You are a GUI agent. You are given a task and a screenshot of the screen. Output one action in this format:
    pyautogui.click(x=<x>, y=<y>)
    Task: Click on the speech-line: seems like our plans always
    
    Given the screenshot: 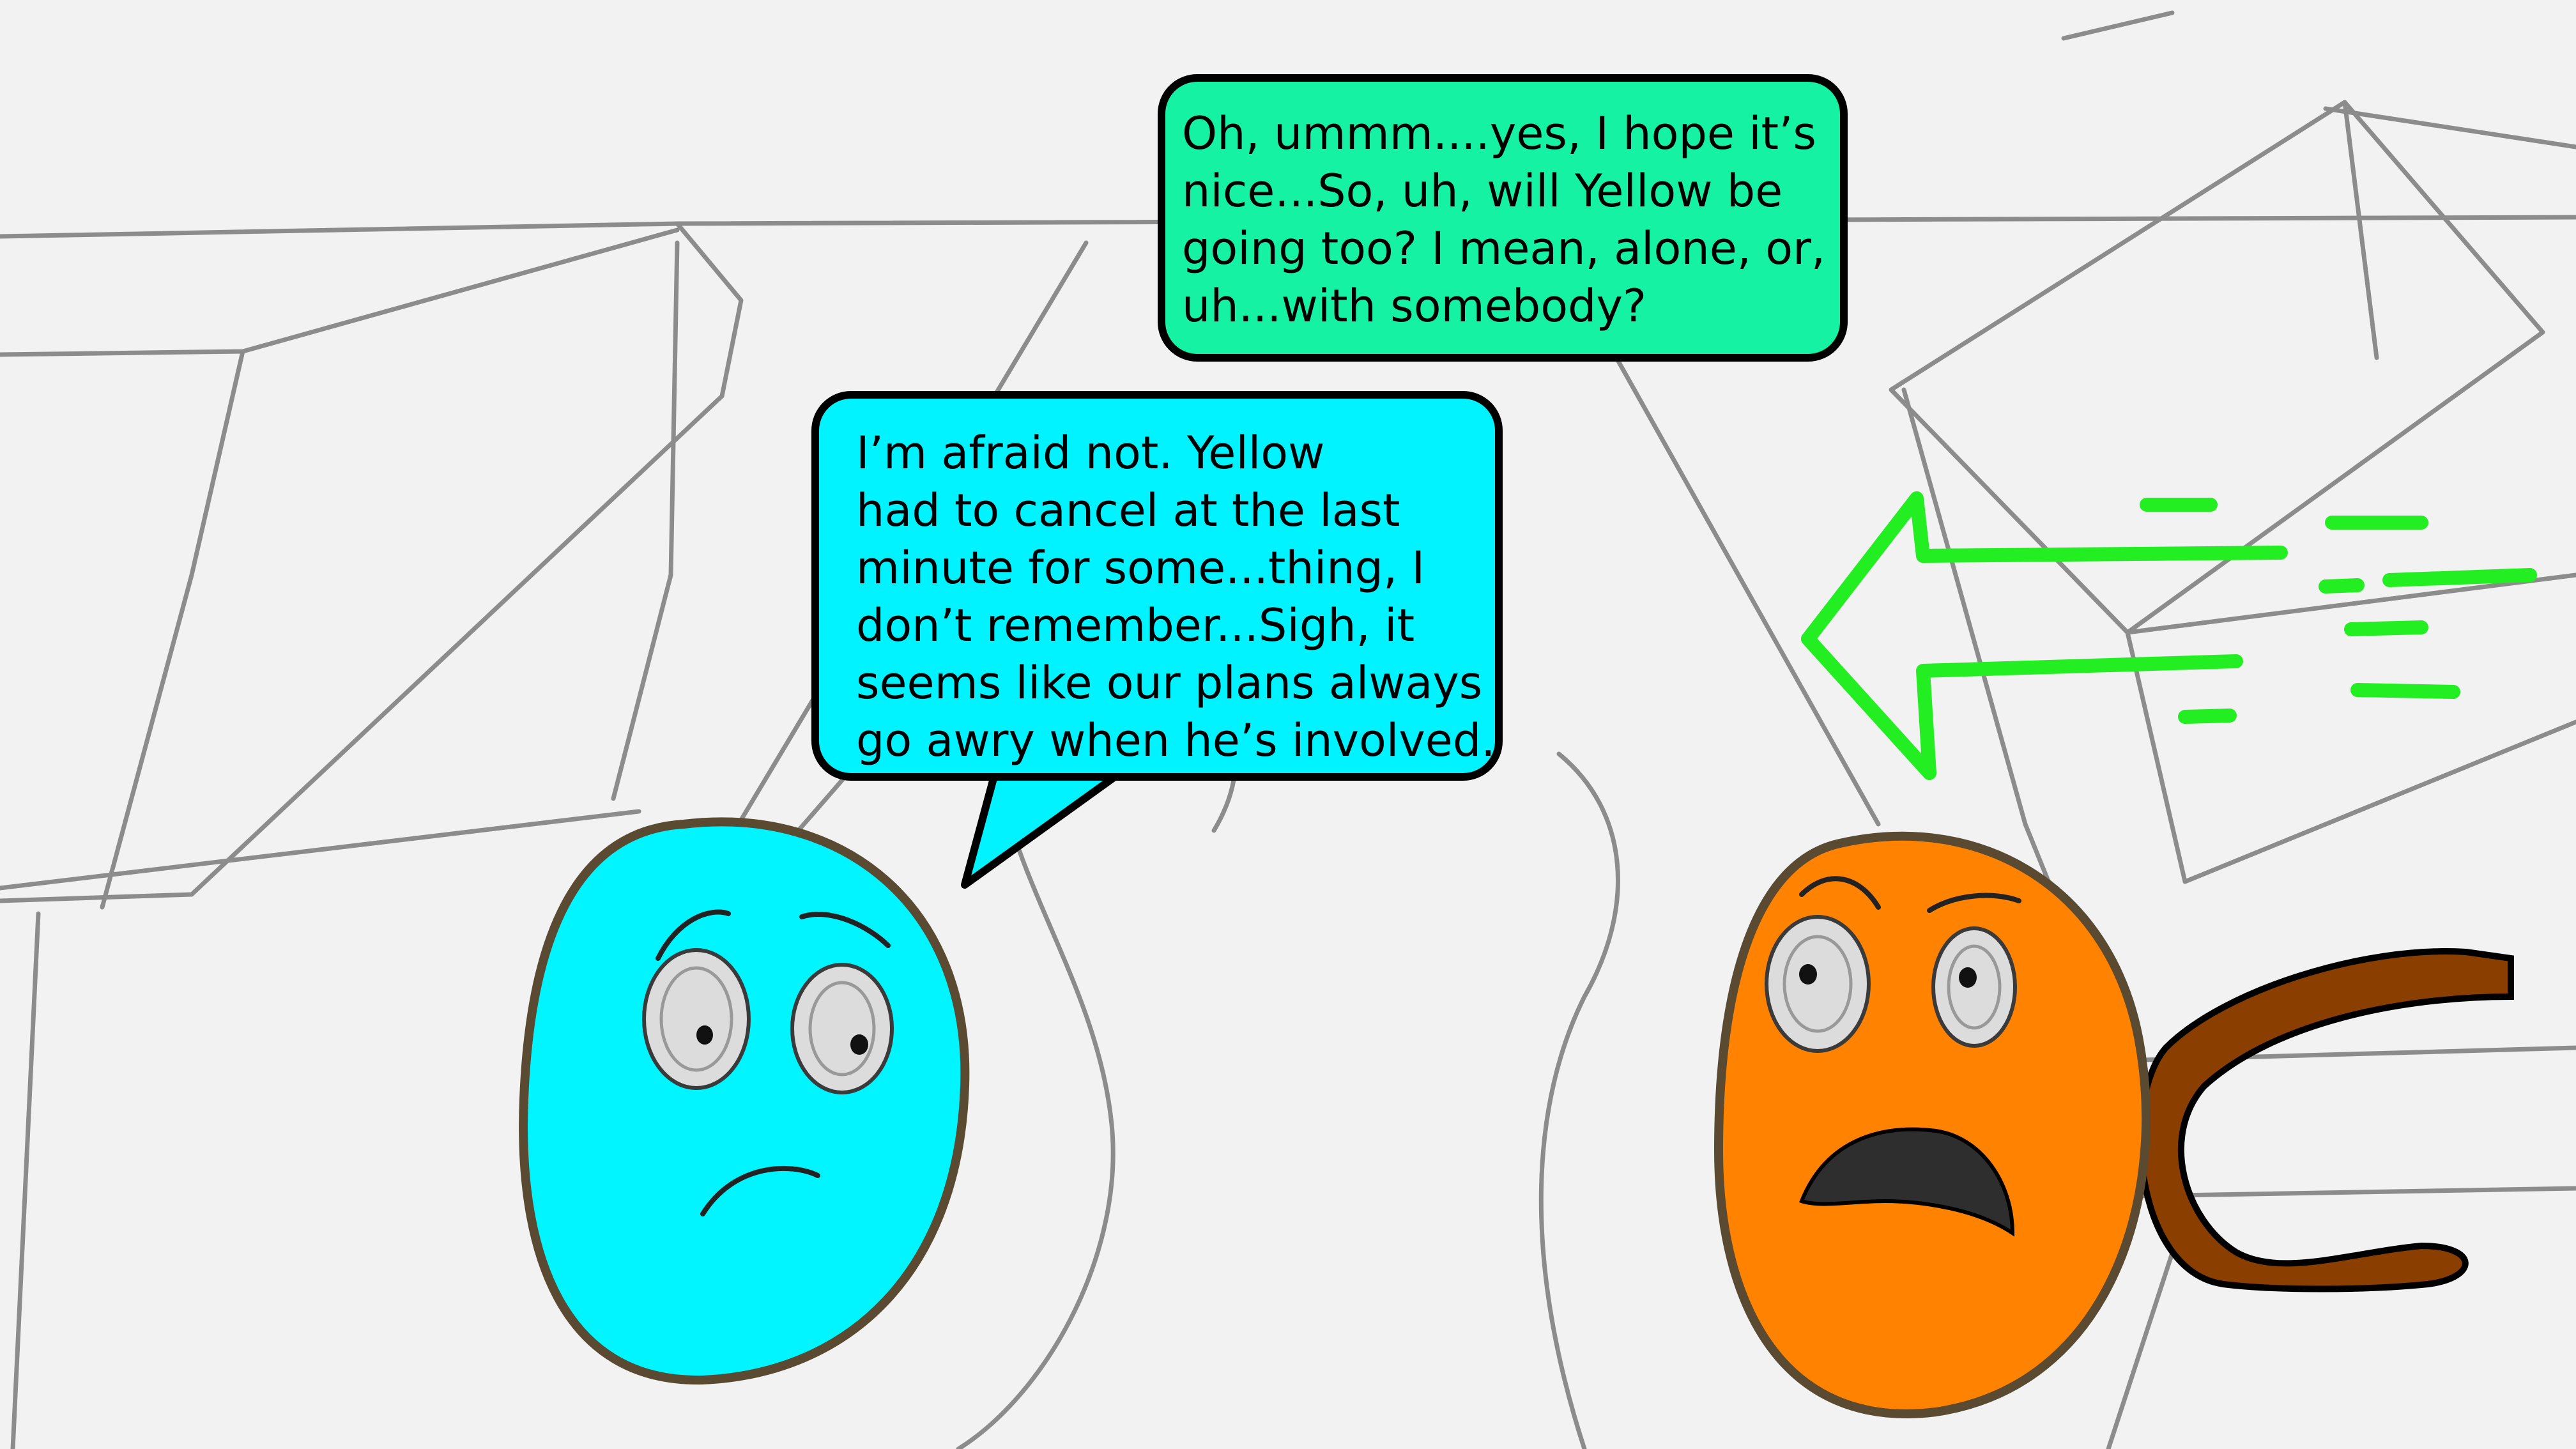 What is the action you would take?
    pyautogui.click(x=1169, y=683)
    